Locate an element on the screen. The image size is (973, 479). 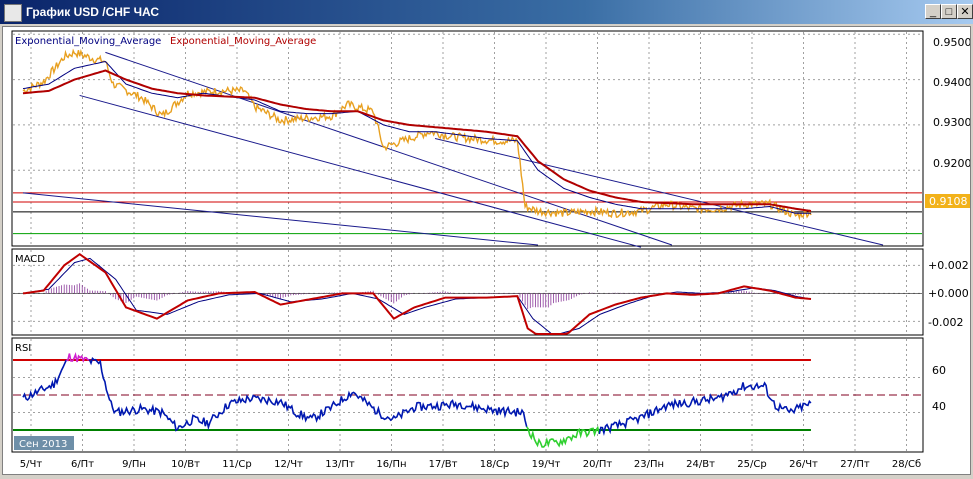
x-axis-label: 19/Чт is located at coordinates (546, 464).